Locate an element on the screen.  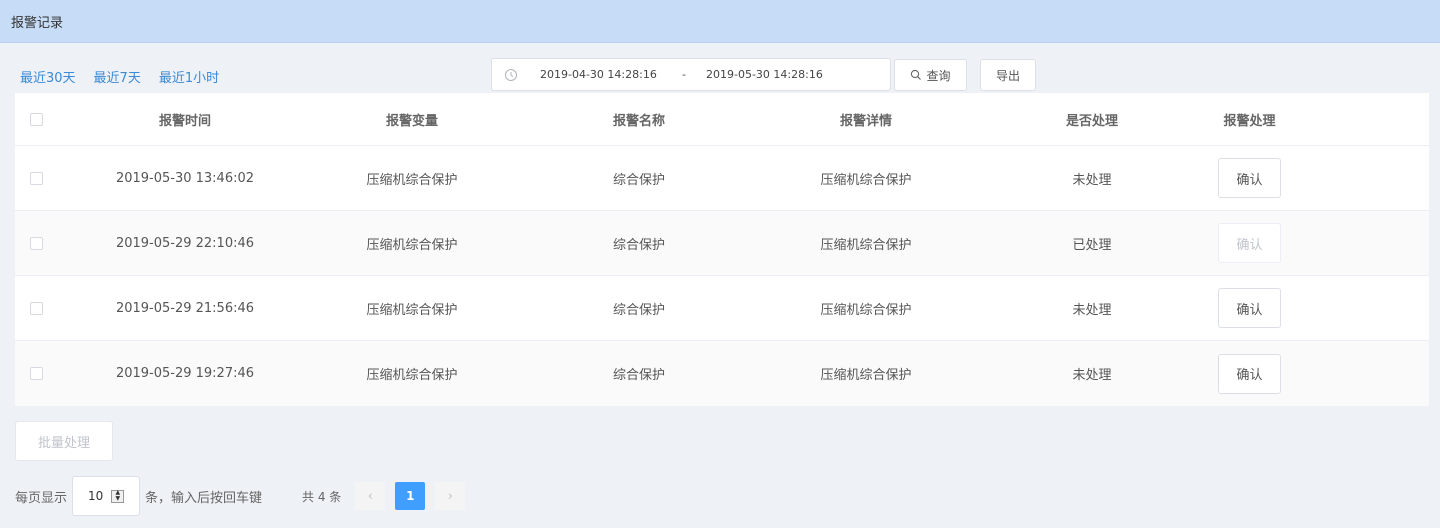
total-count: 共 4 条 is located at coordinates (322, 496).